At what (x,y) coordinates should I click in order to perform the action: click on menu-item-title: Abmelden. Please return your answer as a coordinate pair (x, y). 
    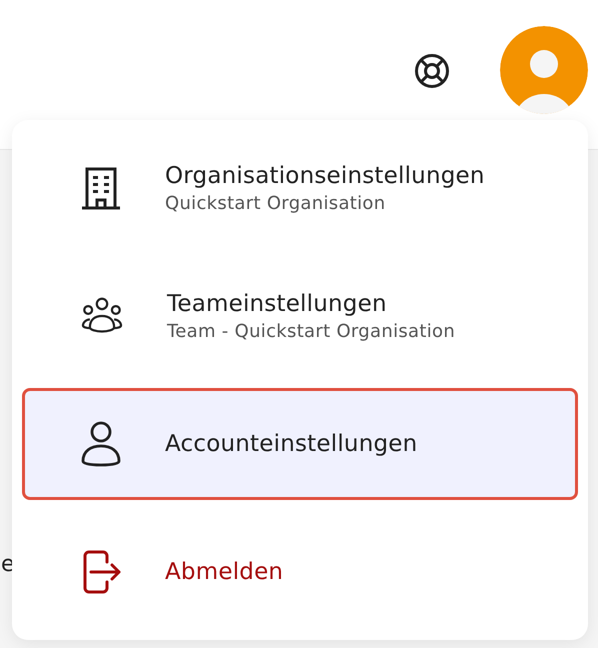
    Looking at the image, I should click on (224, 572).